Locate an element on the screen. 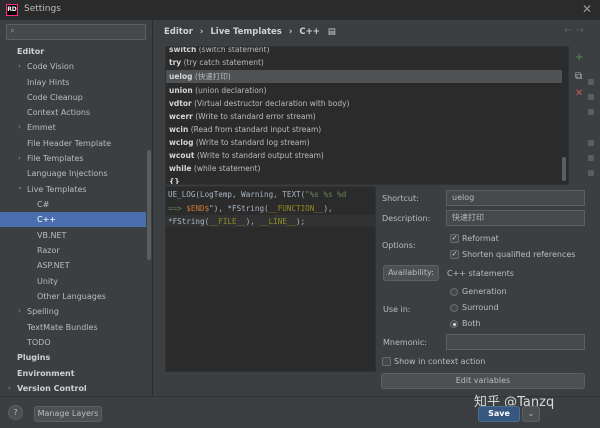 The height and width of the screenshot is (428, 600). surround-radio is located at coordinates (454, 308).